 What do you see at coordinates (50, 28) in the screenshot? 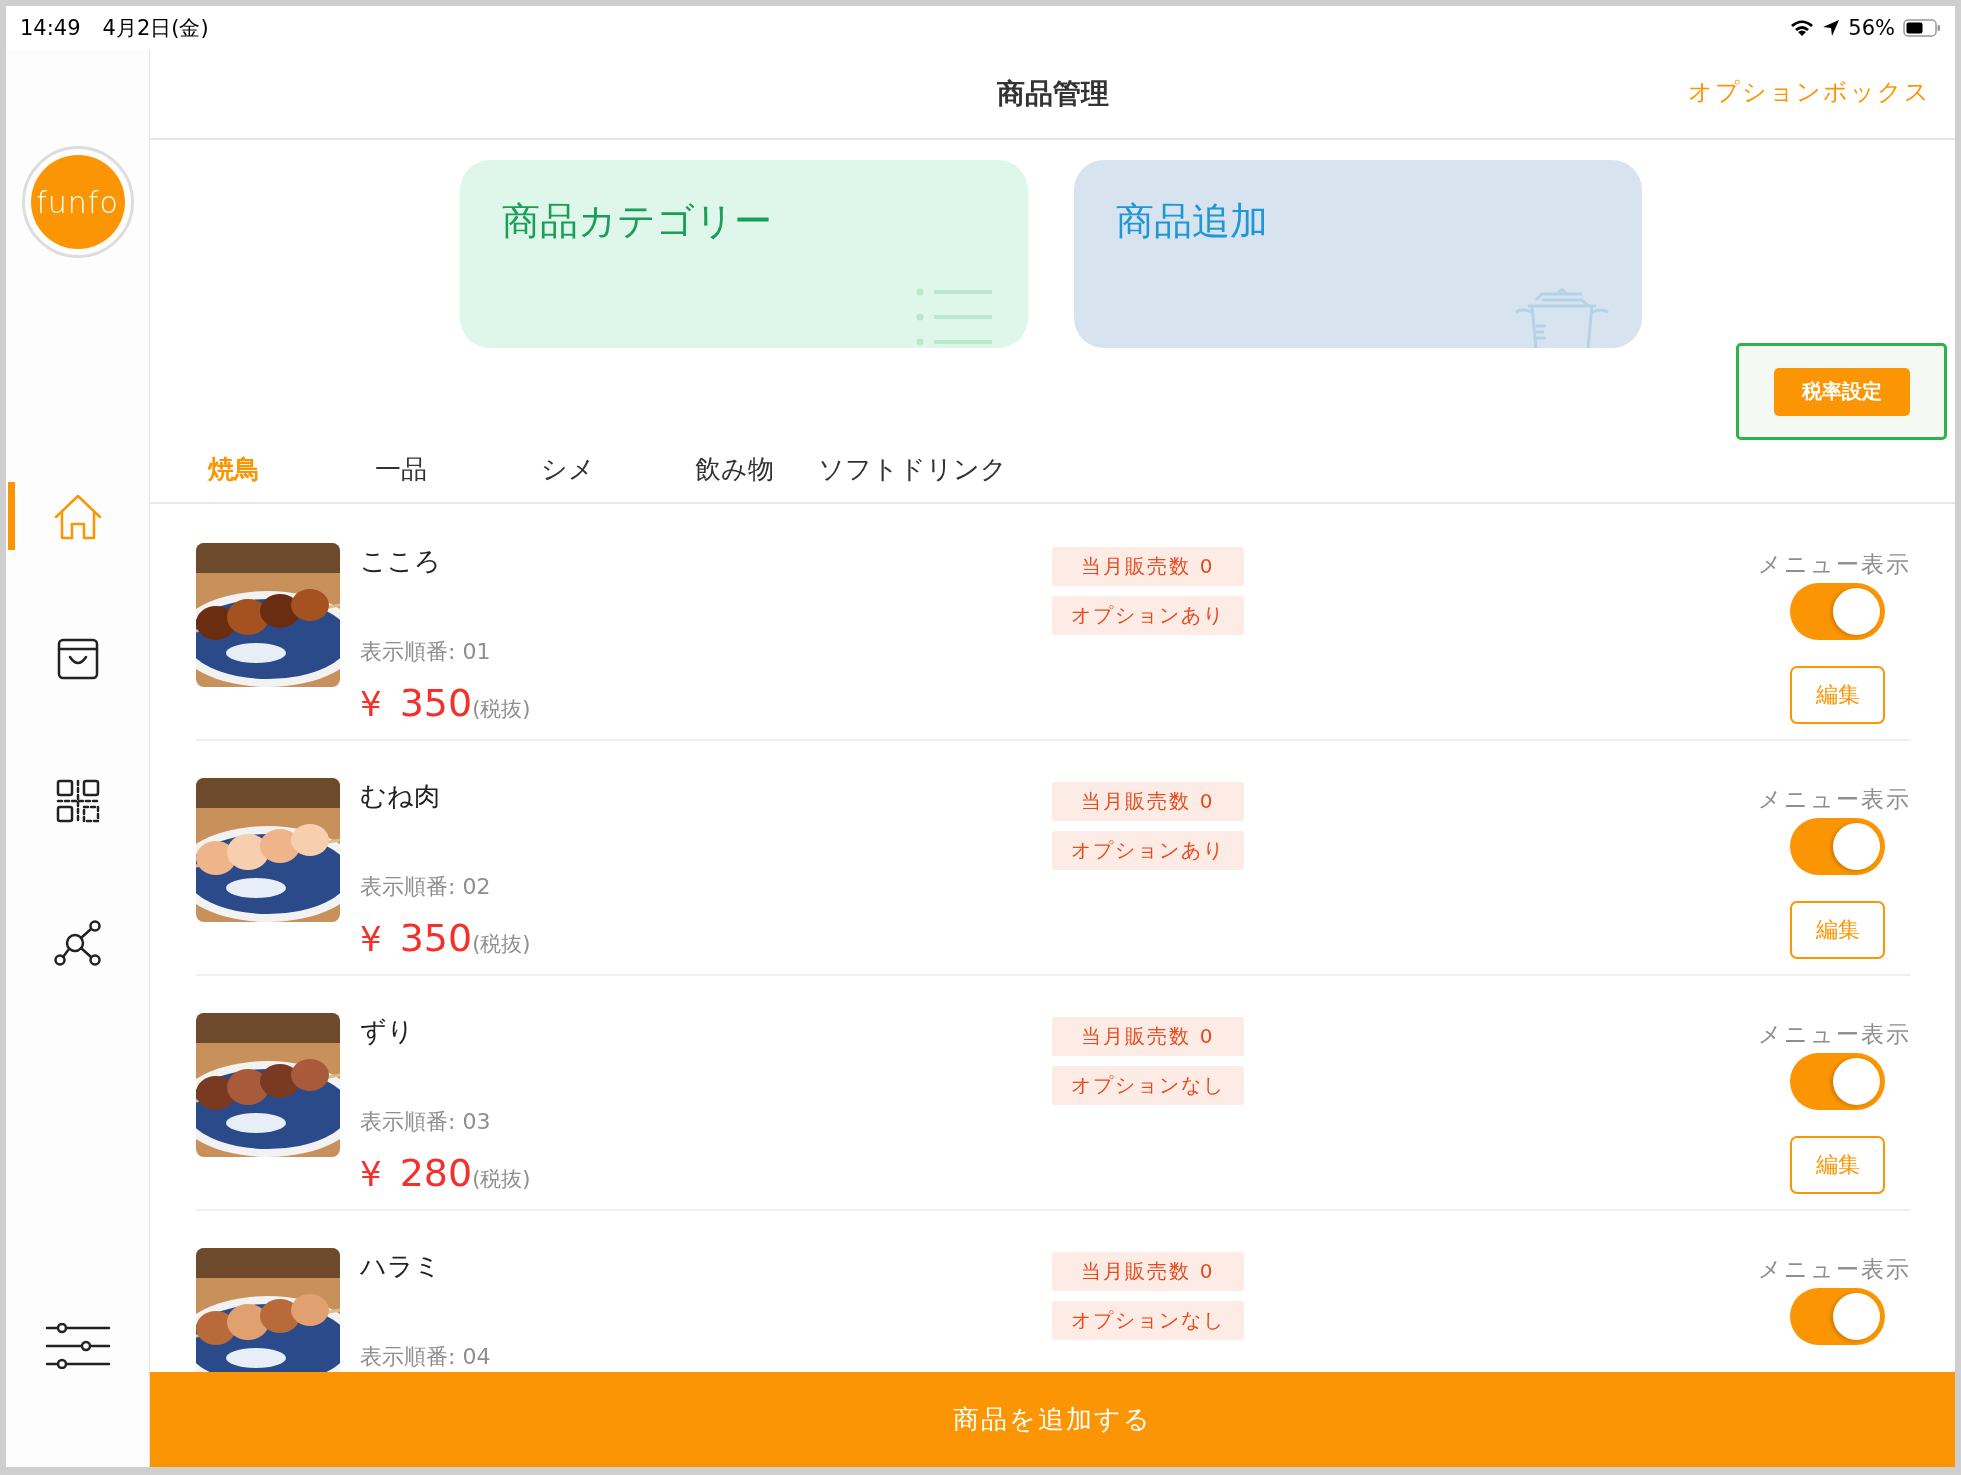
I see `status-time: 14:49` at bounding box center [50, 28].